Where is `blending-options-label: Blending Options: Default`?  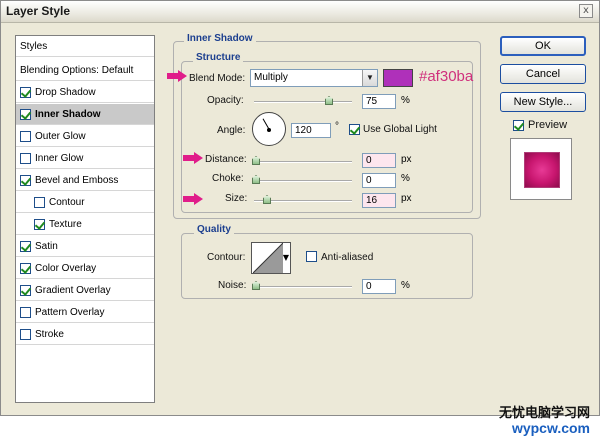 blending-options-label: Blending Options: Default is located at coordinates (77, 70).